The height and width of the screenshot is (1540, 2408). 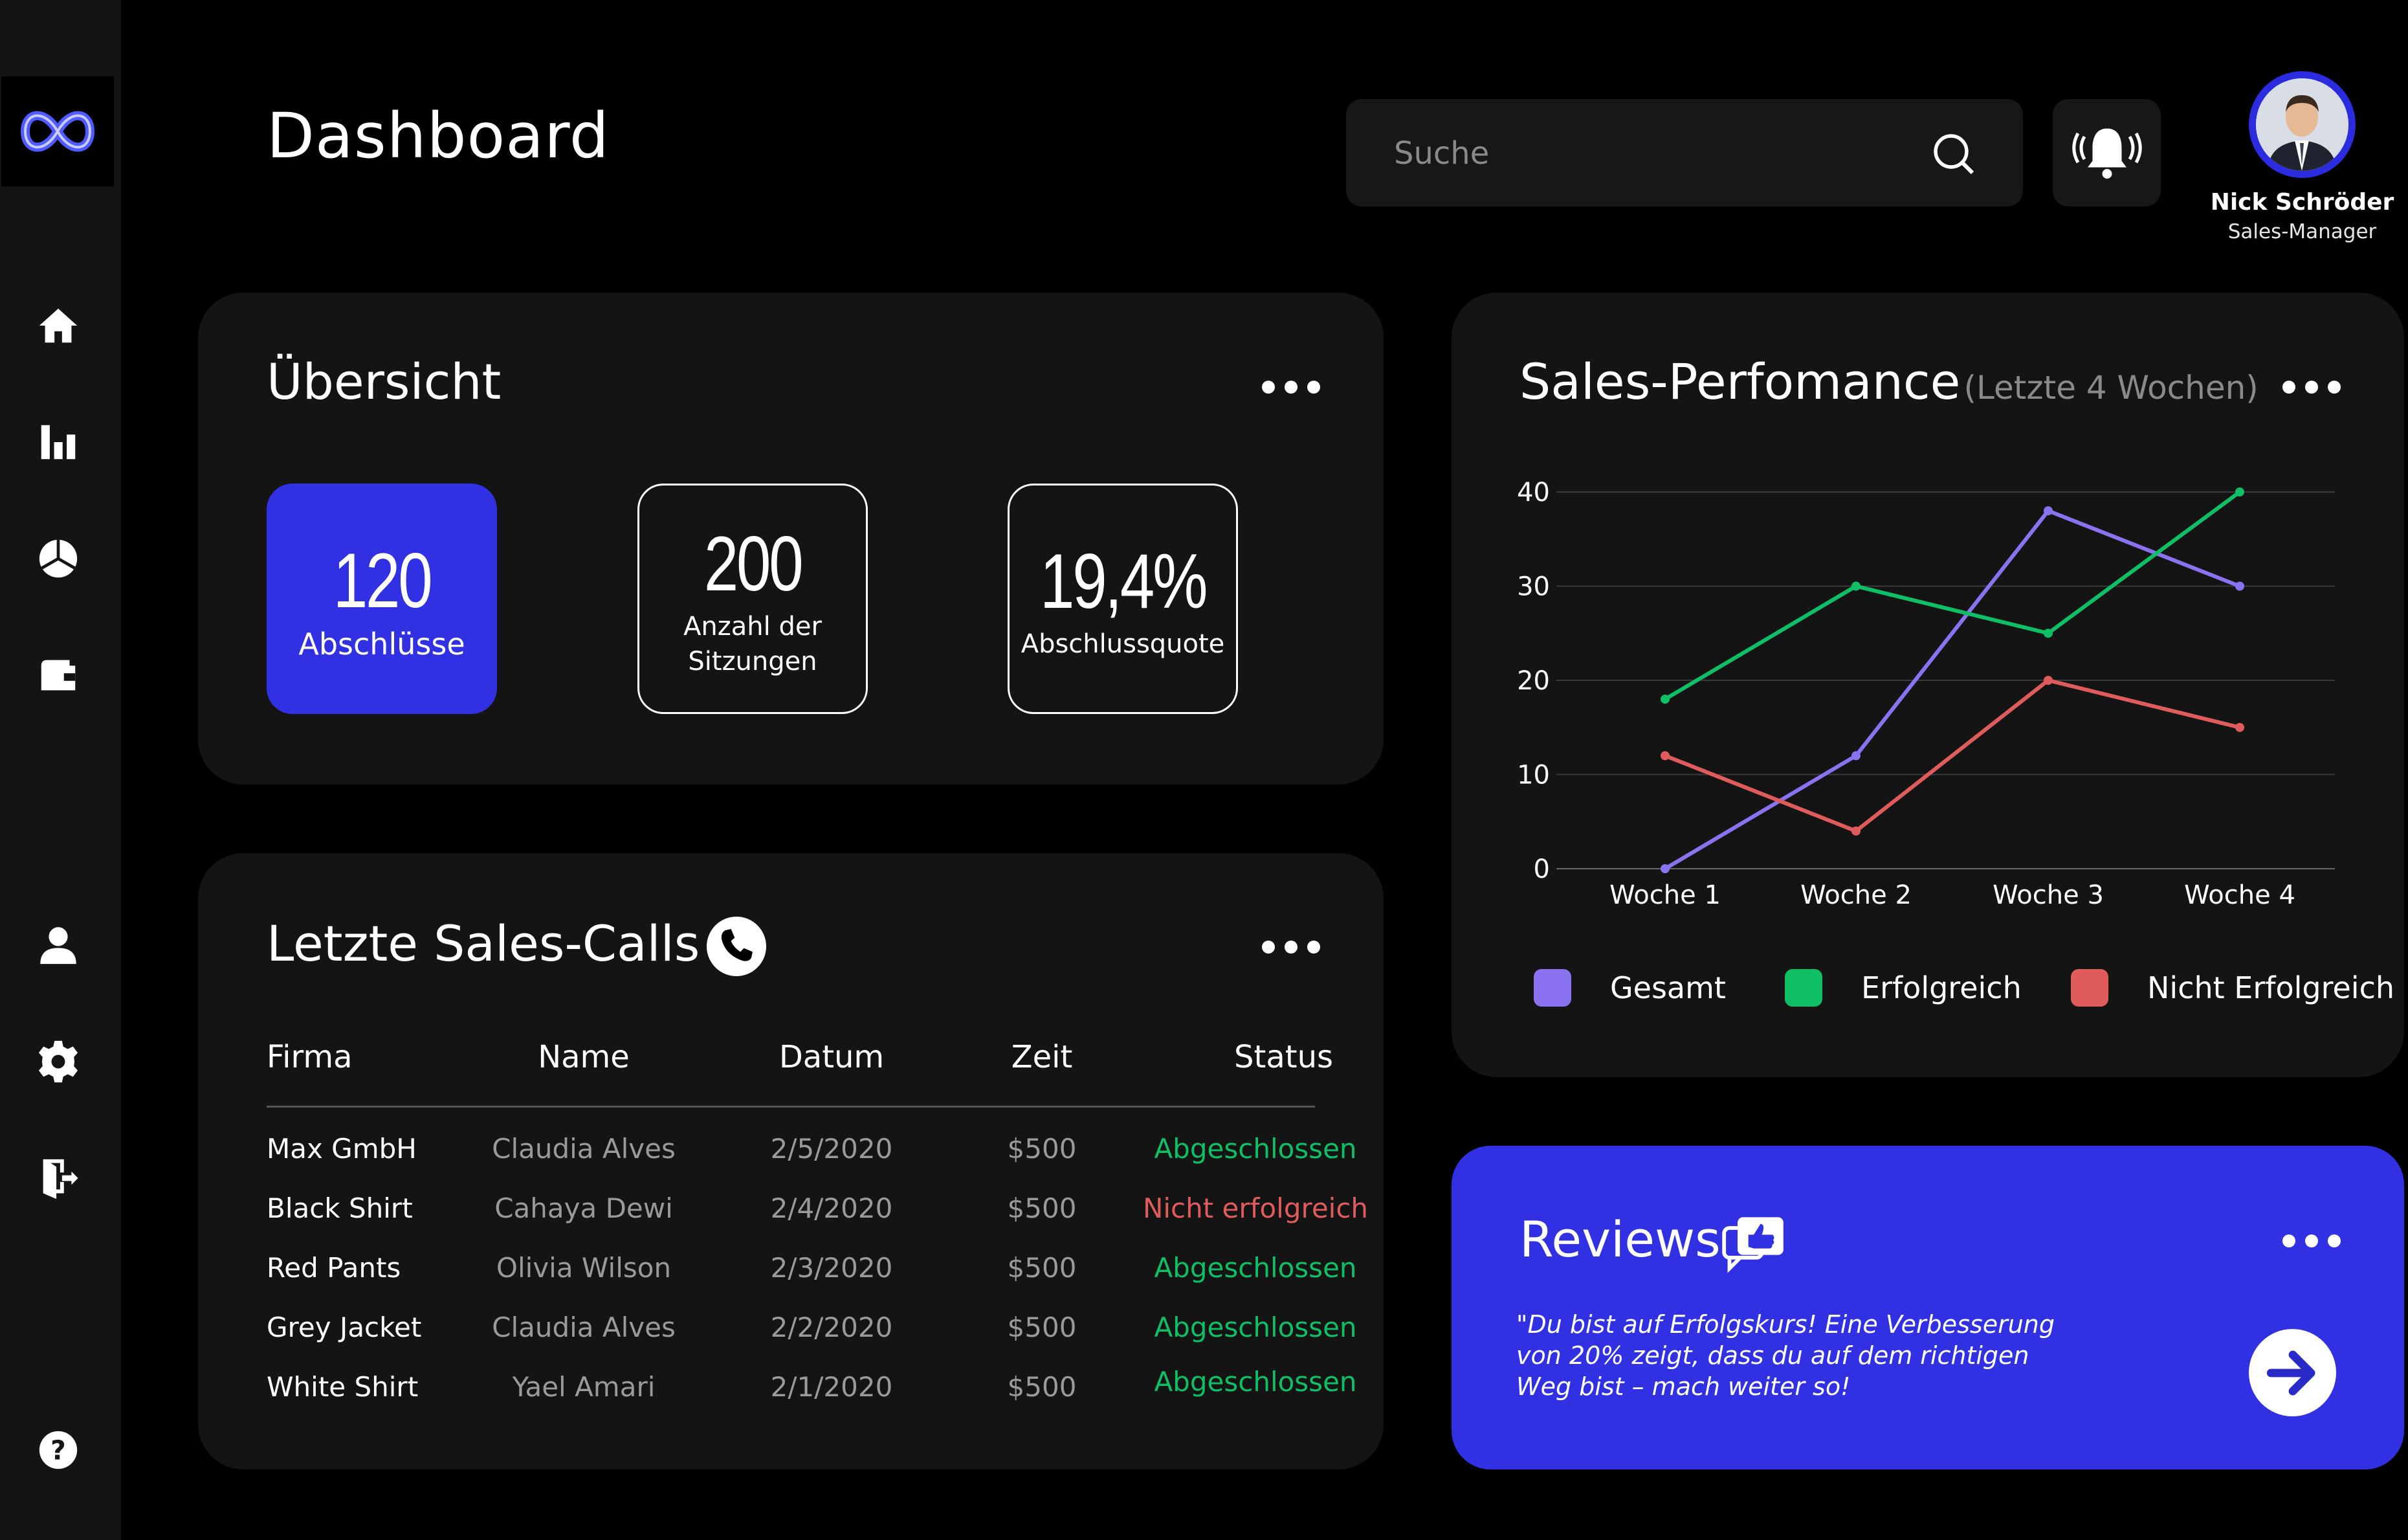 I want to click on bell-icon, so click(x=2106, y=153).